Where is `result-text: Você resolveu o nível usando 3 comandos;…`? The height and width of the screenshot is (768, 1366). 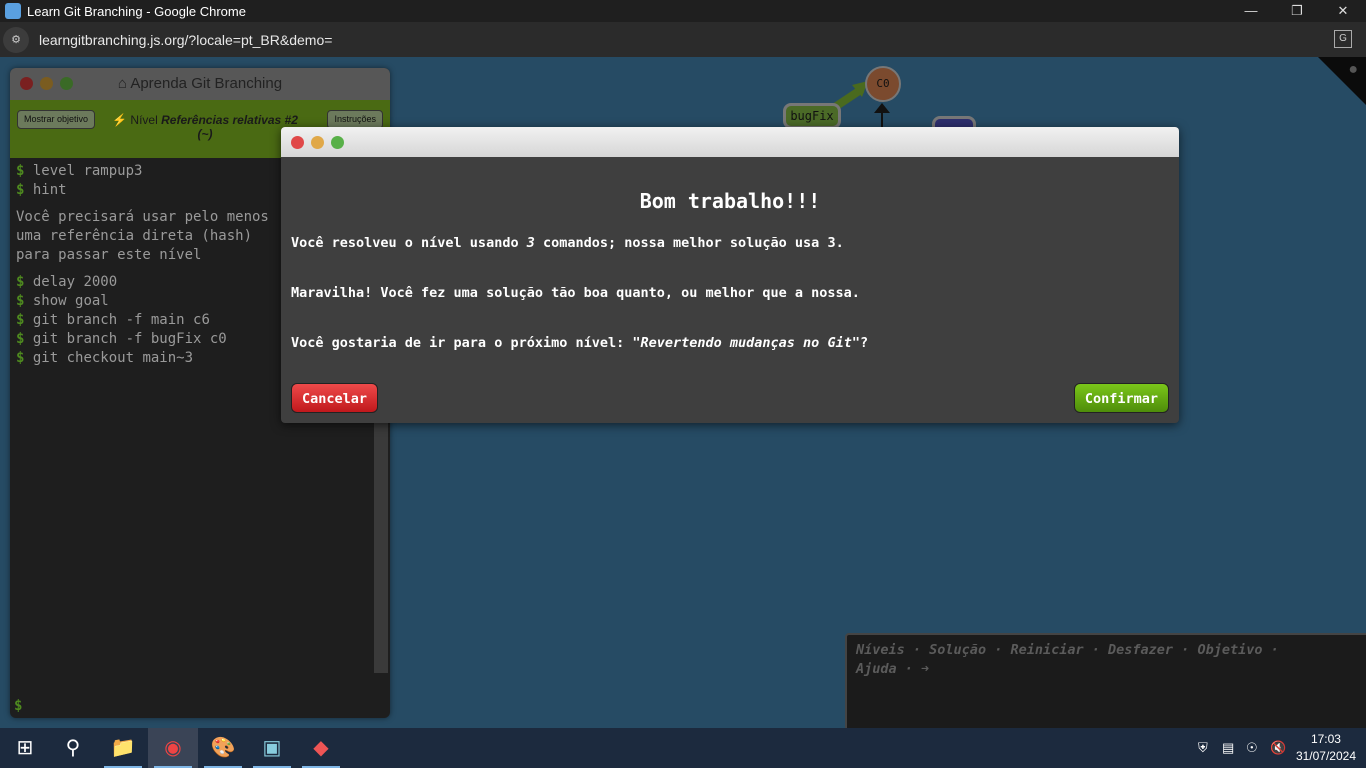
result-text: Você resolveu o nível usando 3 comandos;… is located at coordinates (567, 243).